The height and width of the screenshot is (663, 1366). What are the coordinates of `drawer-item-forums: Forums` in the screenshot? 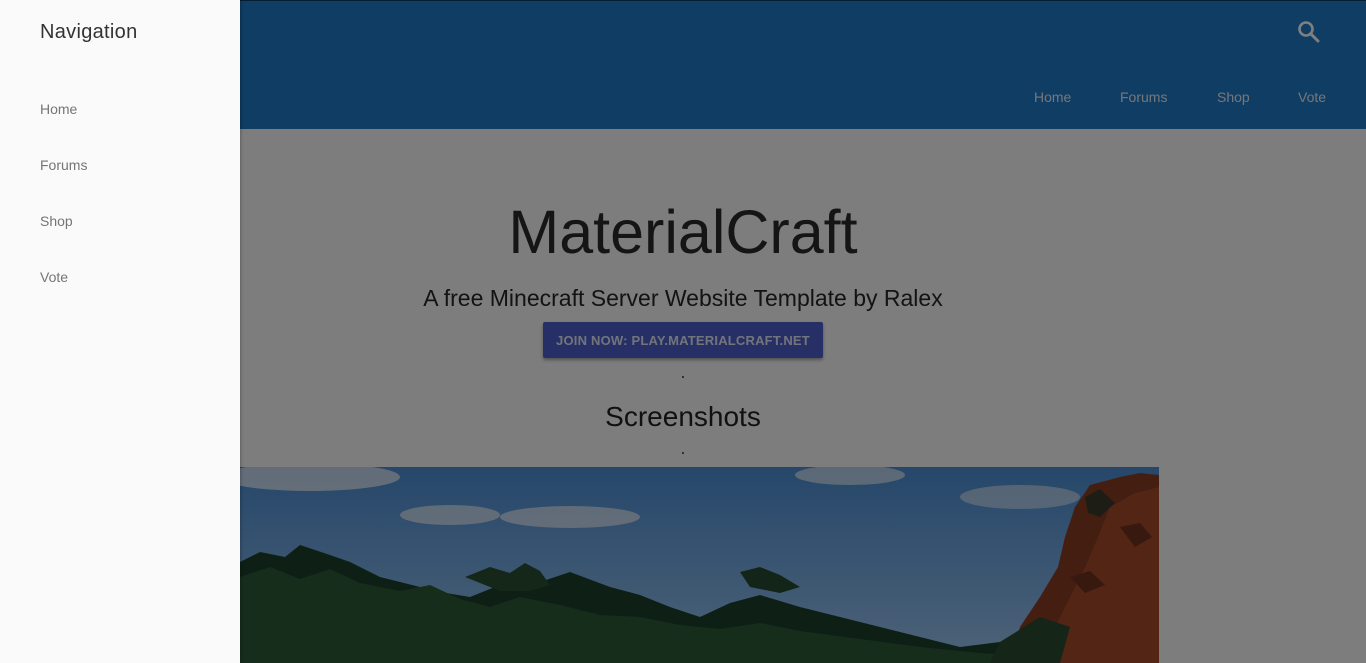 It's located at (63, 165).